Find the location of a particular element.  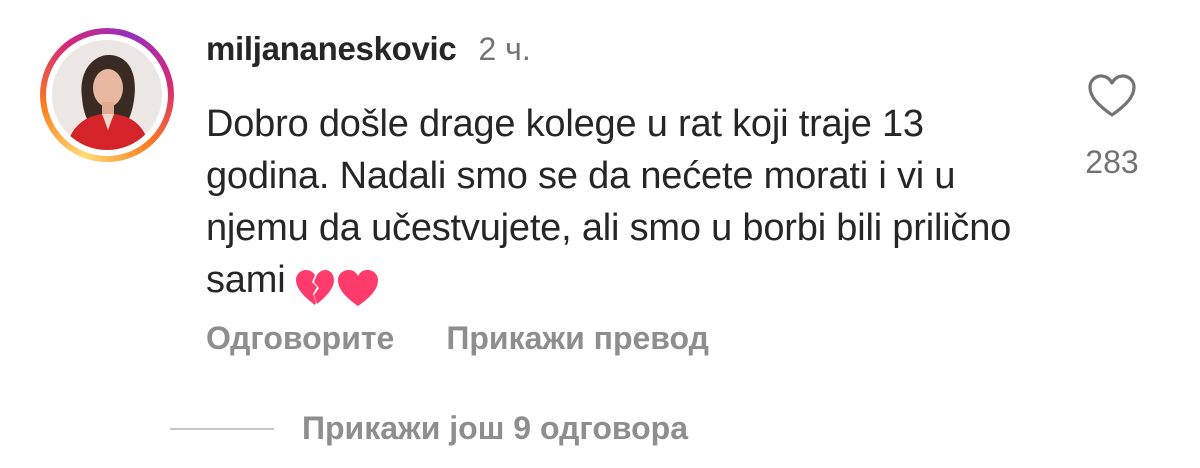

replies-divider-line is located at coordinates (222, 428).